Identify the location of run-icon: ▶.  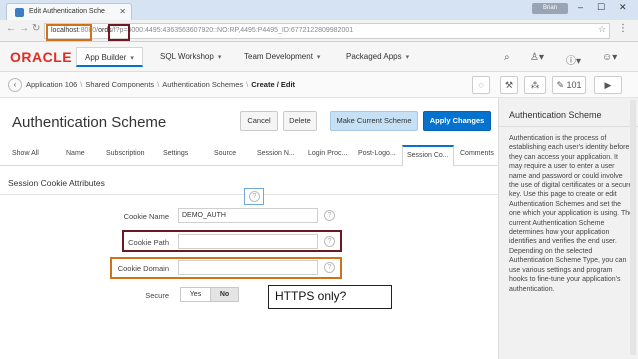
(608, 85).